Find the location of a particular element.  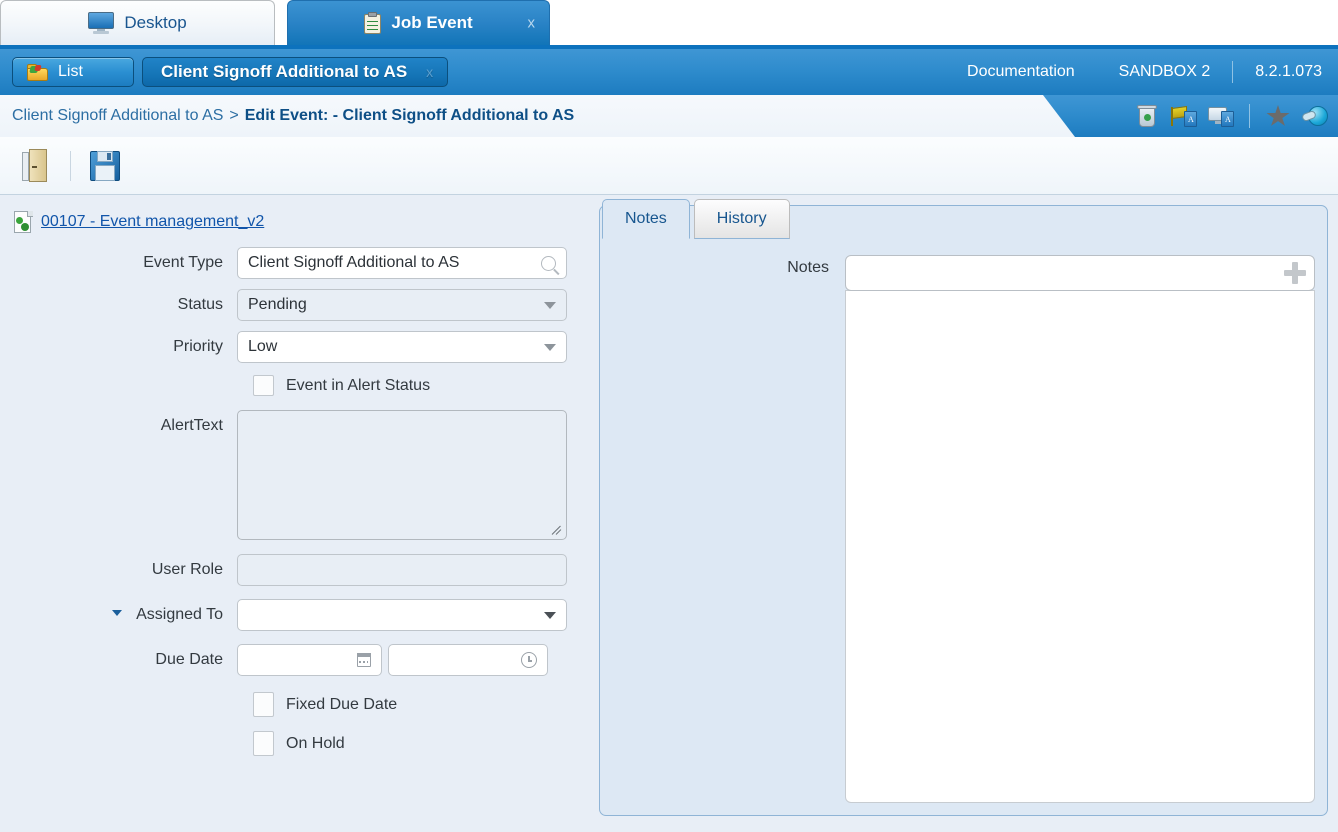

event-type-value: Client Signoff Additional to AS is located at coordinates (354, 262).